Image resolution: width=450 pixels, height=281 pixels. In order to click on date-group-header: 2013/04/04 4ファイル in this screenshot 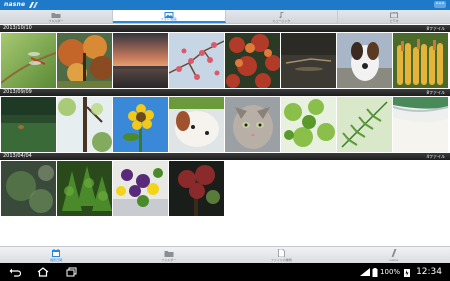, I will do `click(225, 156)`.